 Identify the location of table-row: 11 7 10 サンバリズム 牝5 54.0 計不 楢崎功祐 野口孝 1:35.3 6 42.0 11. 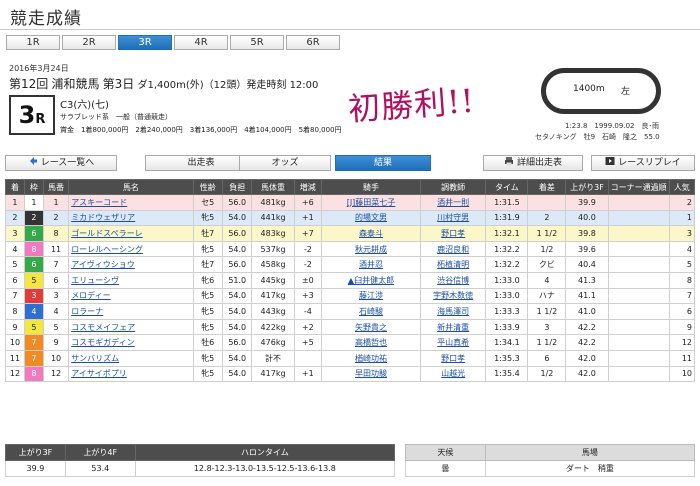
(350, 358).